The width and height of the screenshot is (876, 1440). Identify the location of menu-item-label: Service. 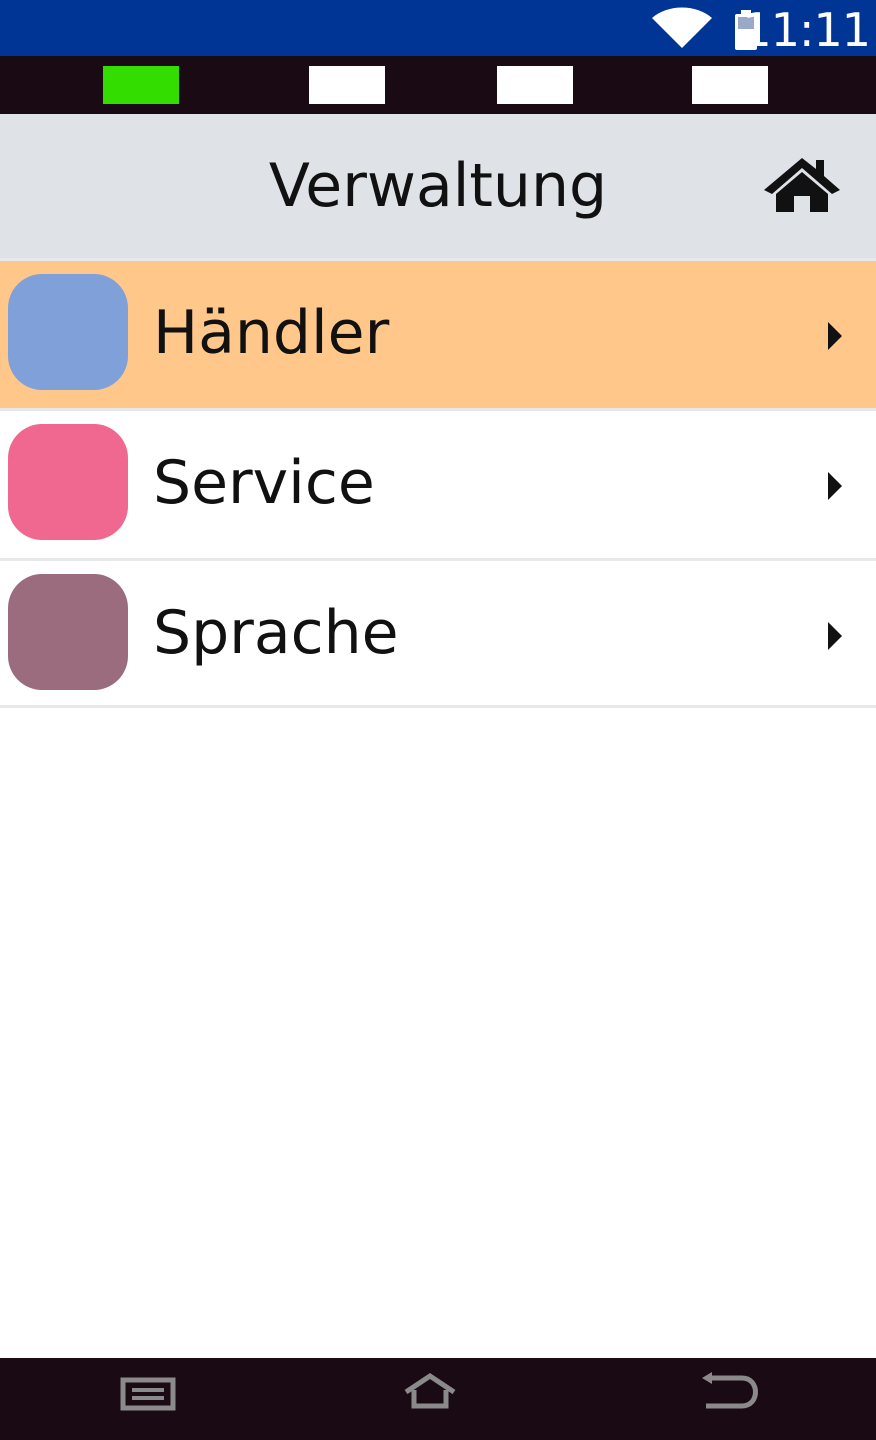
(264, 483).